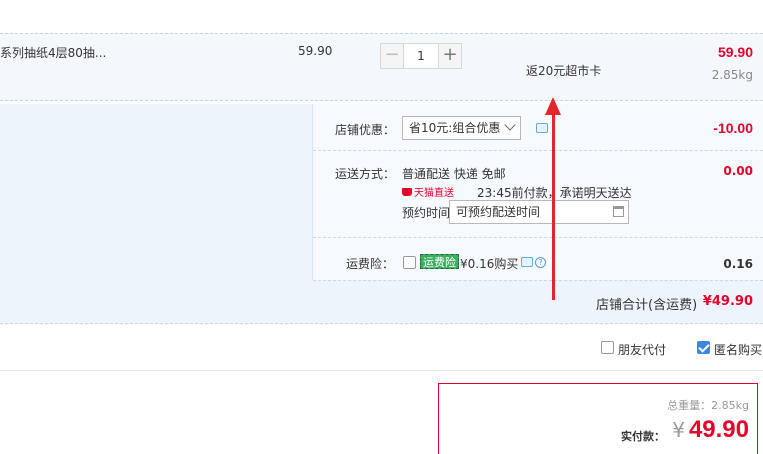  Describe the element at coordinates (738, 171) in the screenshot. I see `shipping-fee: 0.00` at that location.